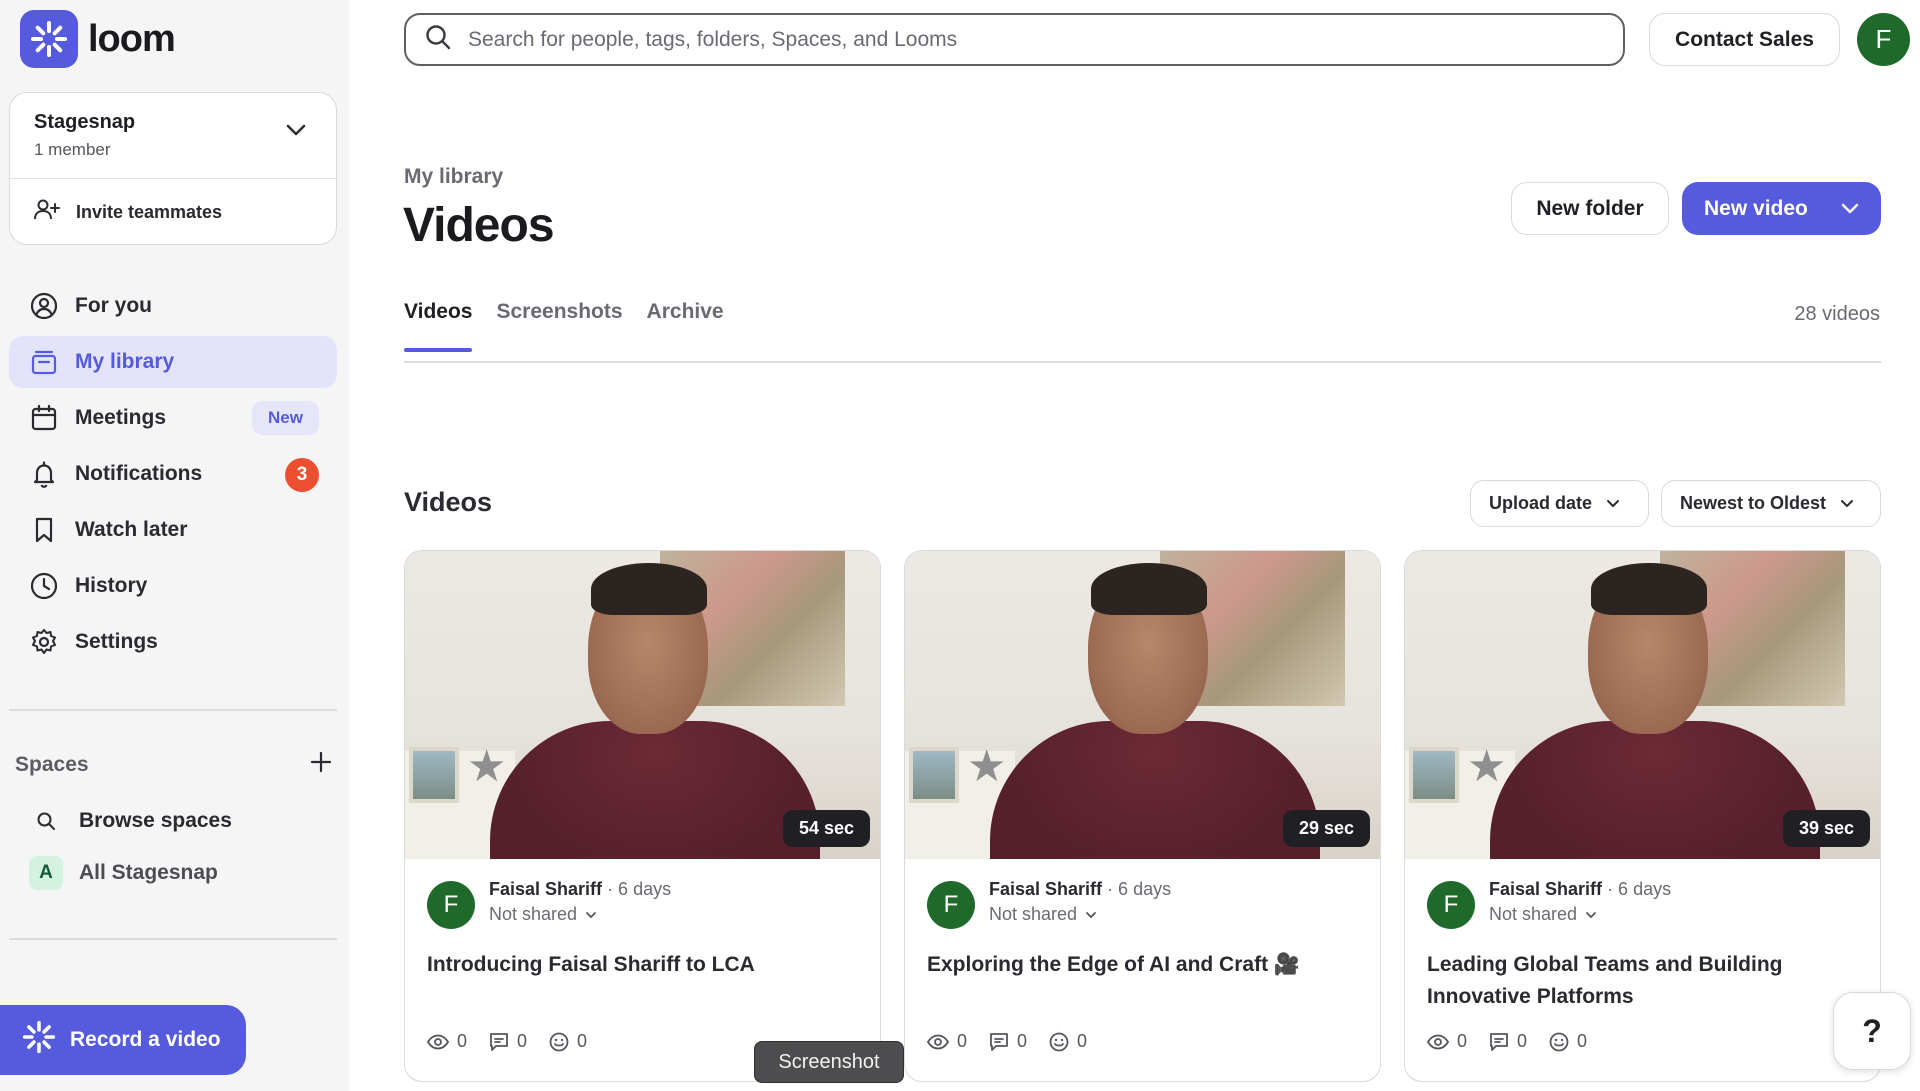  Describe the element at coordinates (453, 177) in the screenshot. I see `breadcrumb: My library` at that location.